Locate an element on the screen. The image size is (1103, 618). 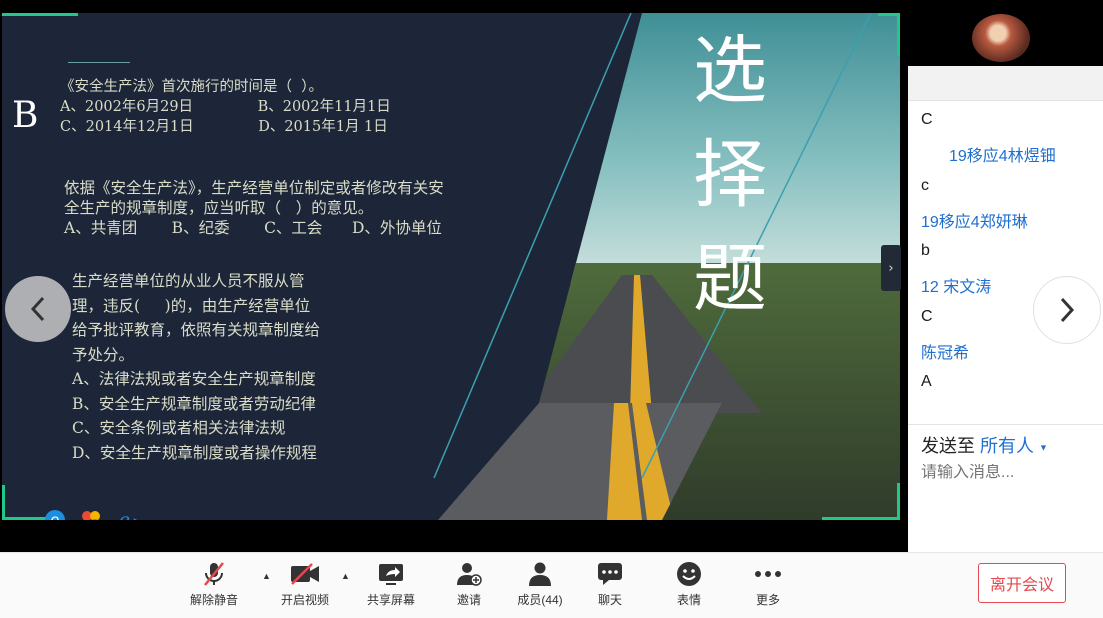
smiley-icon is located at coordinates (689, 574).